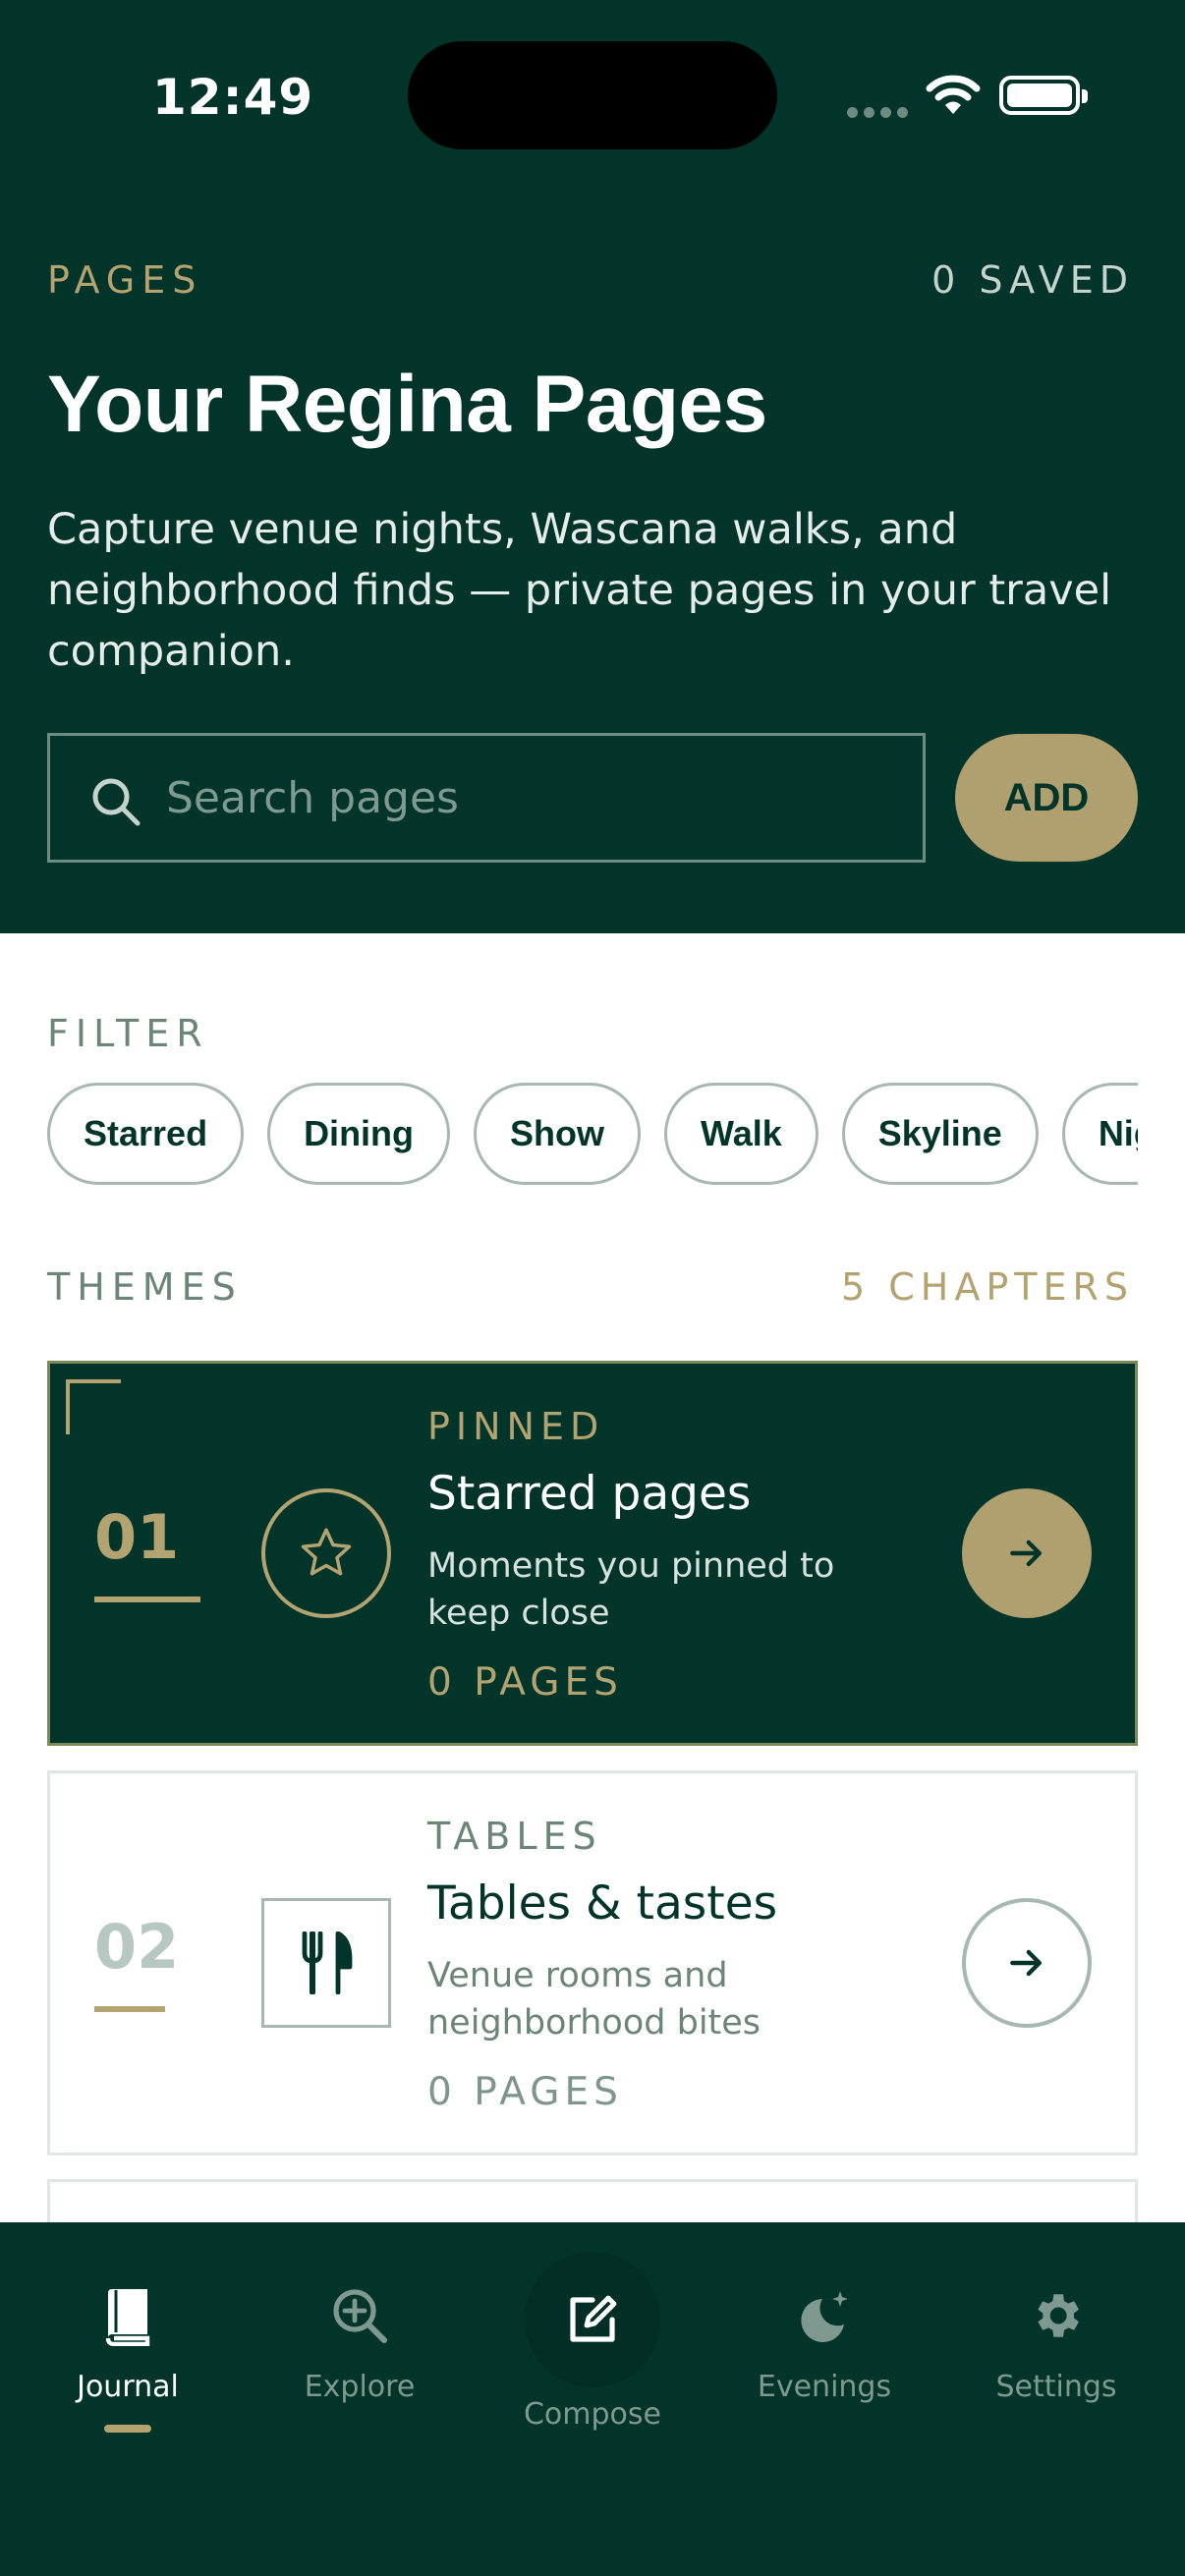  I want to click on card-number: 02, so click(137, 1947).